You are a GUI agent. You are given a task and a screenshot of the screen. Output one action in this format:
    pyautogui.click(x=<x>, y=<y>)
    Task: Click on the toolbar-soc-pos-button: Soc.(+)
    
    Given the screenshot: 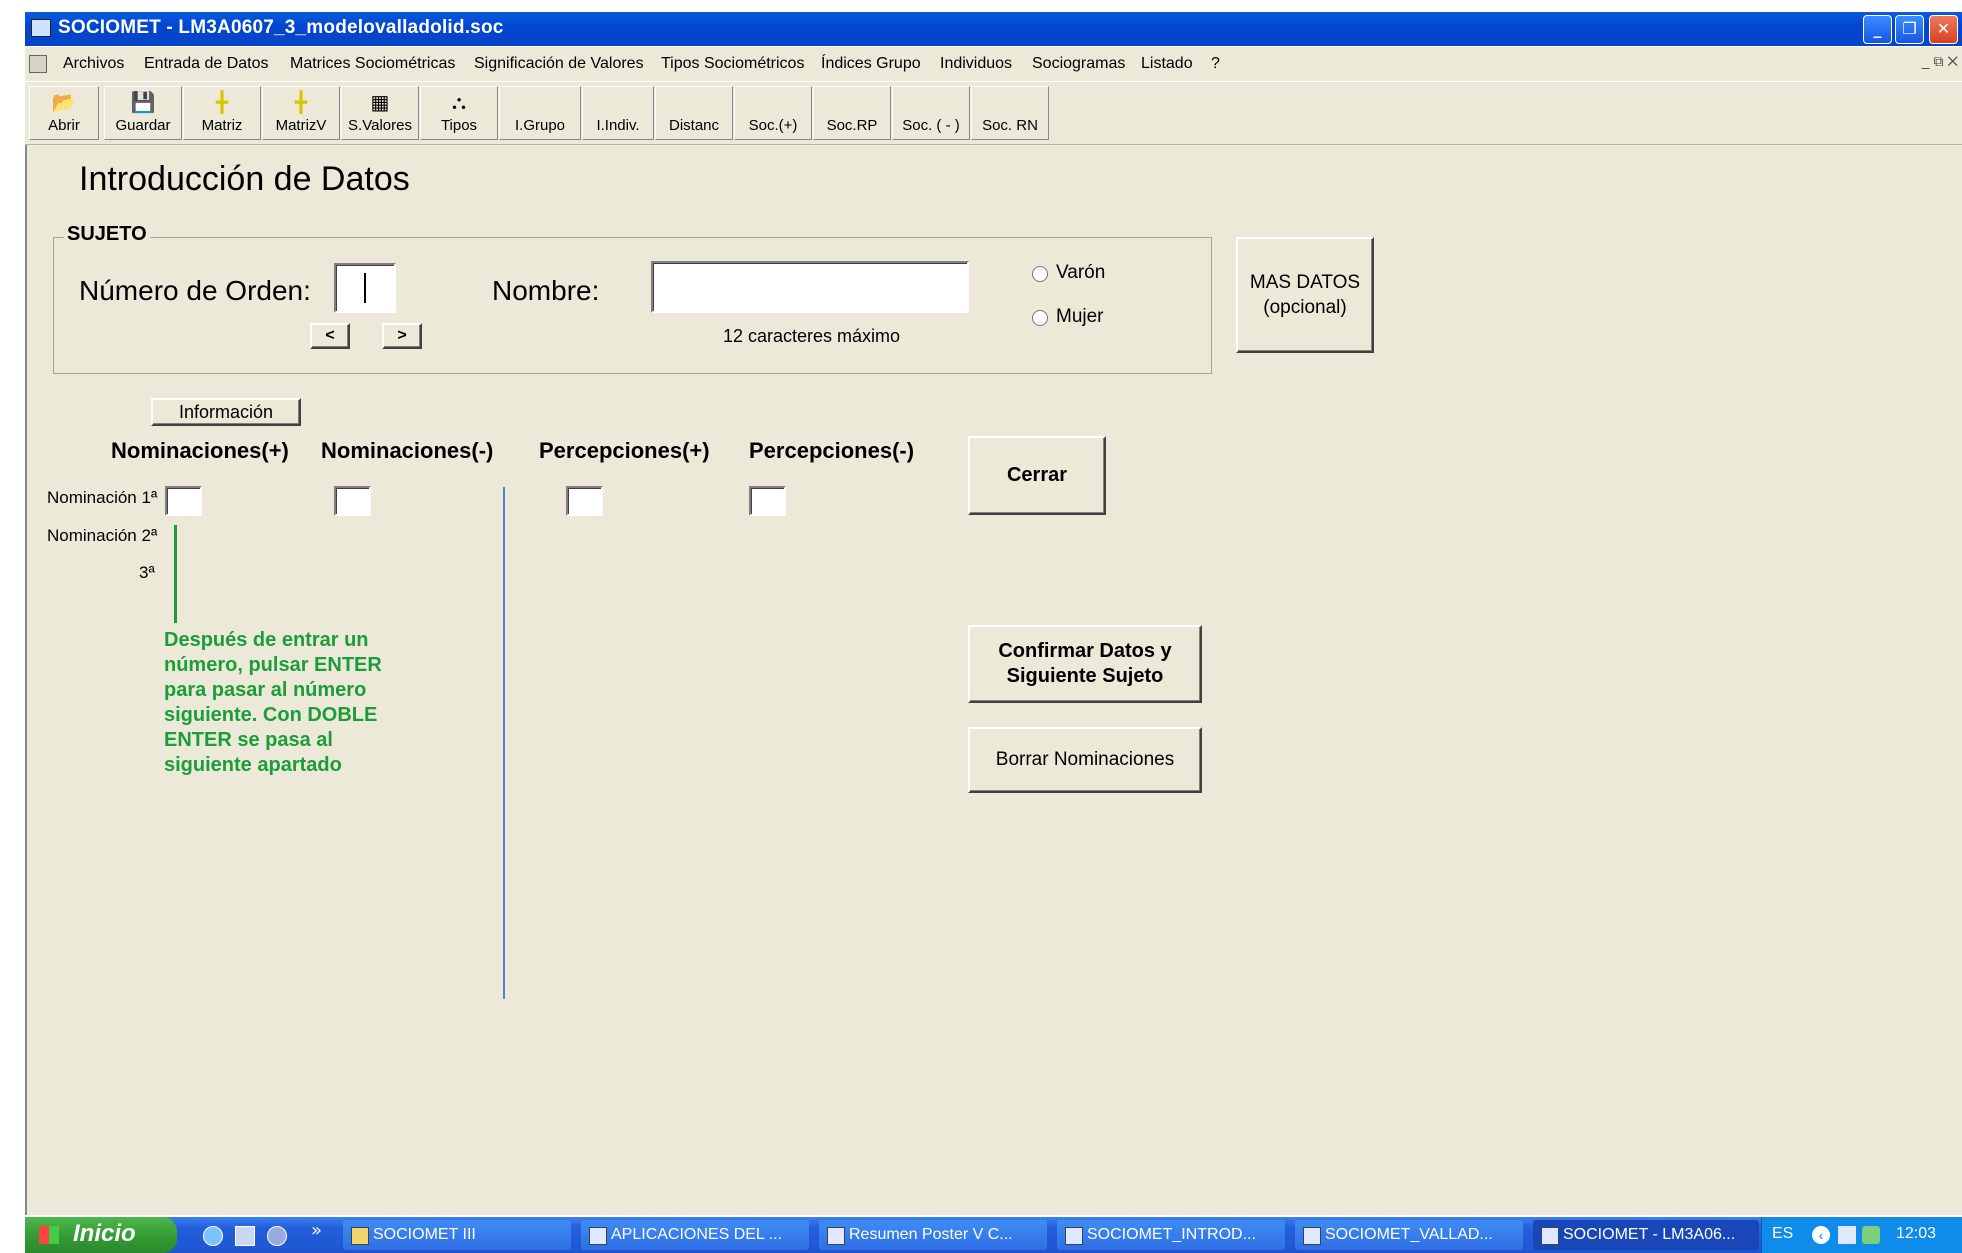 What is the action you would take?
    pyautogui.click(x=773, y=113)
    